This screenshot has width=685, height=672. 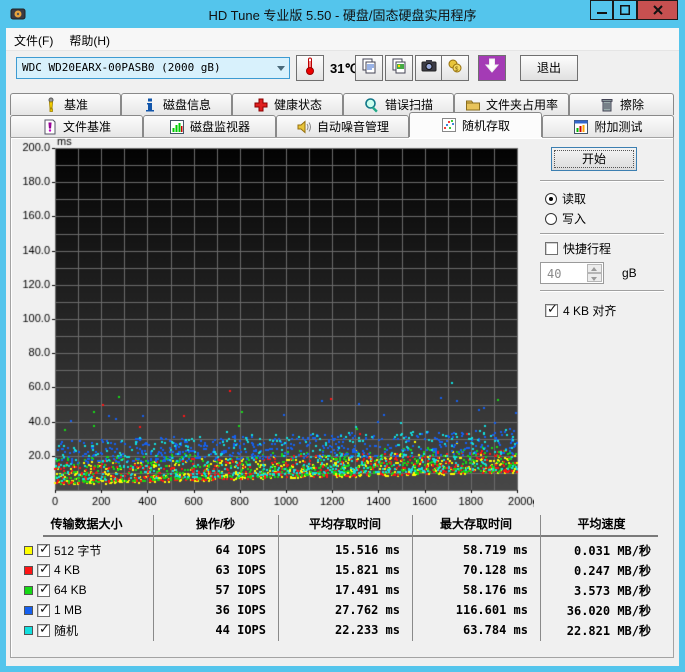 I want to click on series-avg-value: 27.762 ms, so click(x=367, y=610).